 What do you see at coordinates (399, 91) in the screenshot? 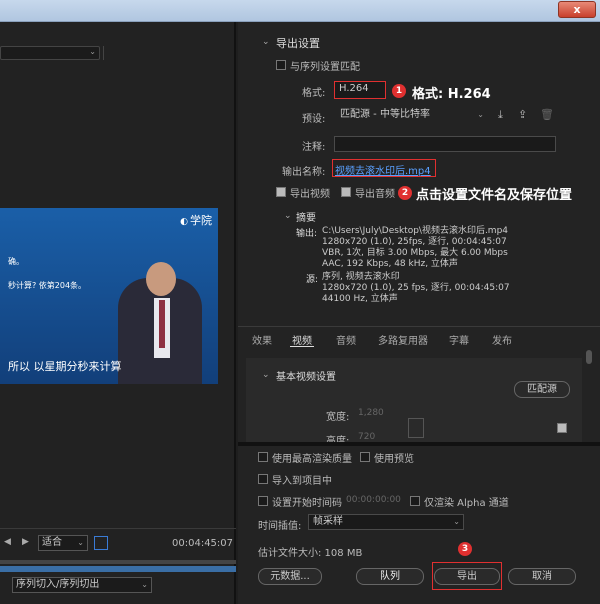
I see `annotation-badge: 1` at bounding box center [399, 91].